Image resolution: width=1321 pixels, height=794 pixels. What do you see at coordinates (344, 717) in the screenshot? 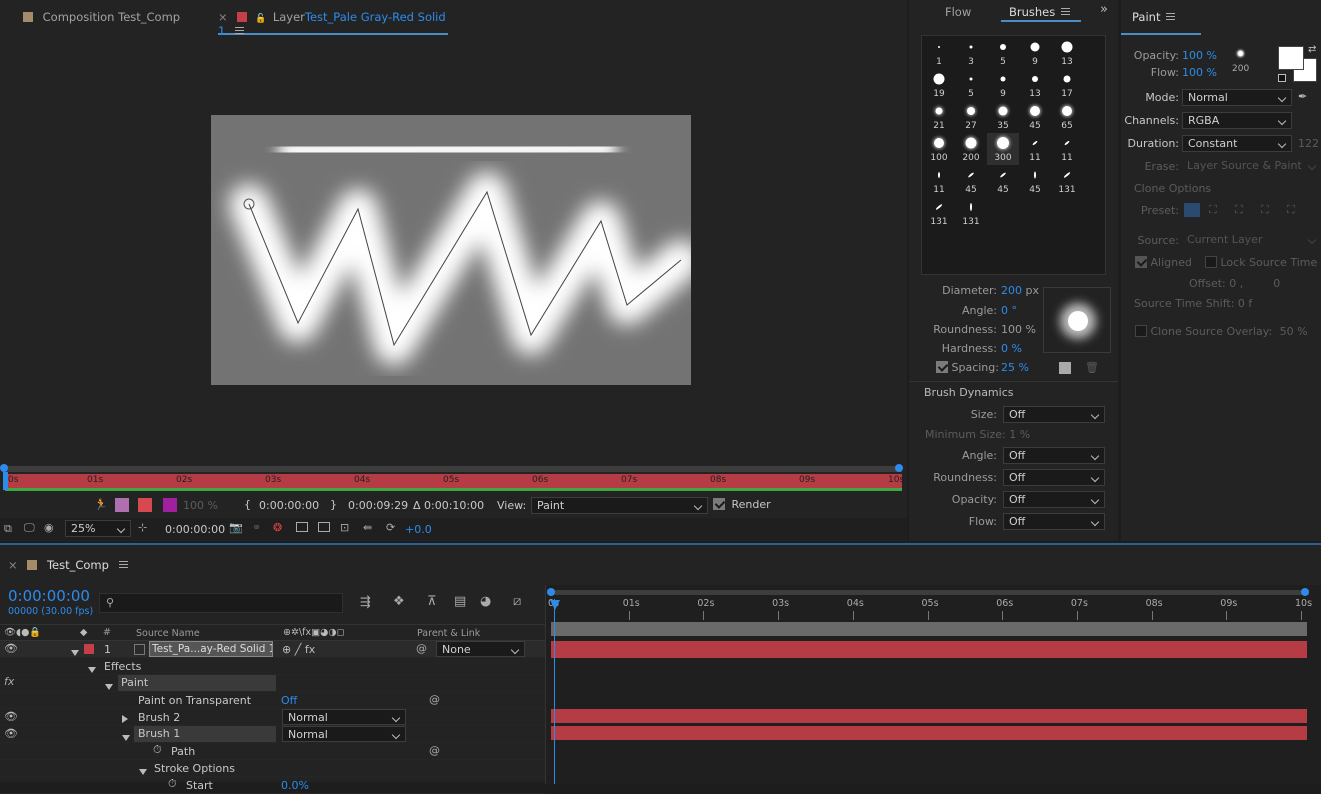
I see `brush2-mode-select: Normal` at bounding box center [344, 717].